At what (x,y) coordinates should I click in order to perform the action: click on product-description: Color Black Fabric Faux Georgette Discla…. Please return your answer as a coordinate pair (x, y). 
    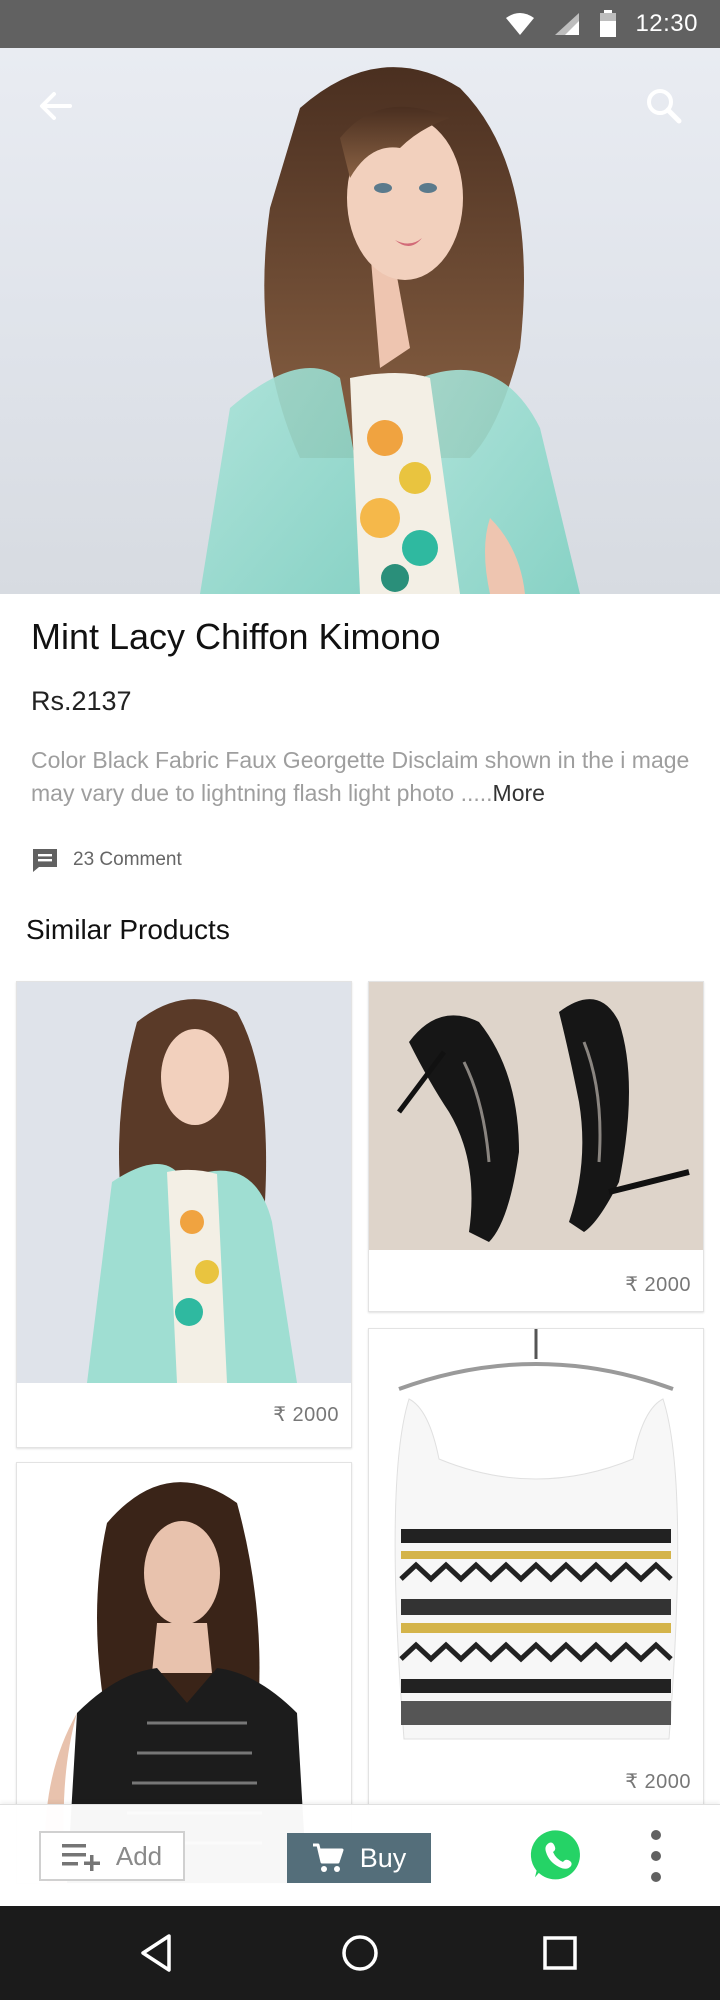
    Looking at the image, I should click on (361, 777).